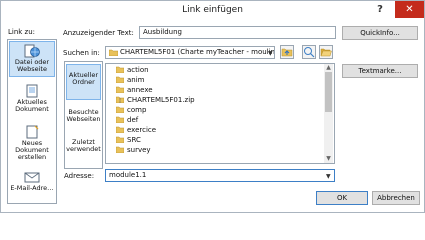 The height and width of the screenshot is (240, 425). I want to click on list-item: survey, so click(133, 150).